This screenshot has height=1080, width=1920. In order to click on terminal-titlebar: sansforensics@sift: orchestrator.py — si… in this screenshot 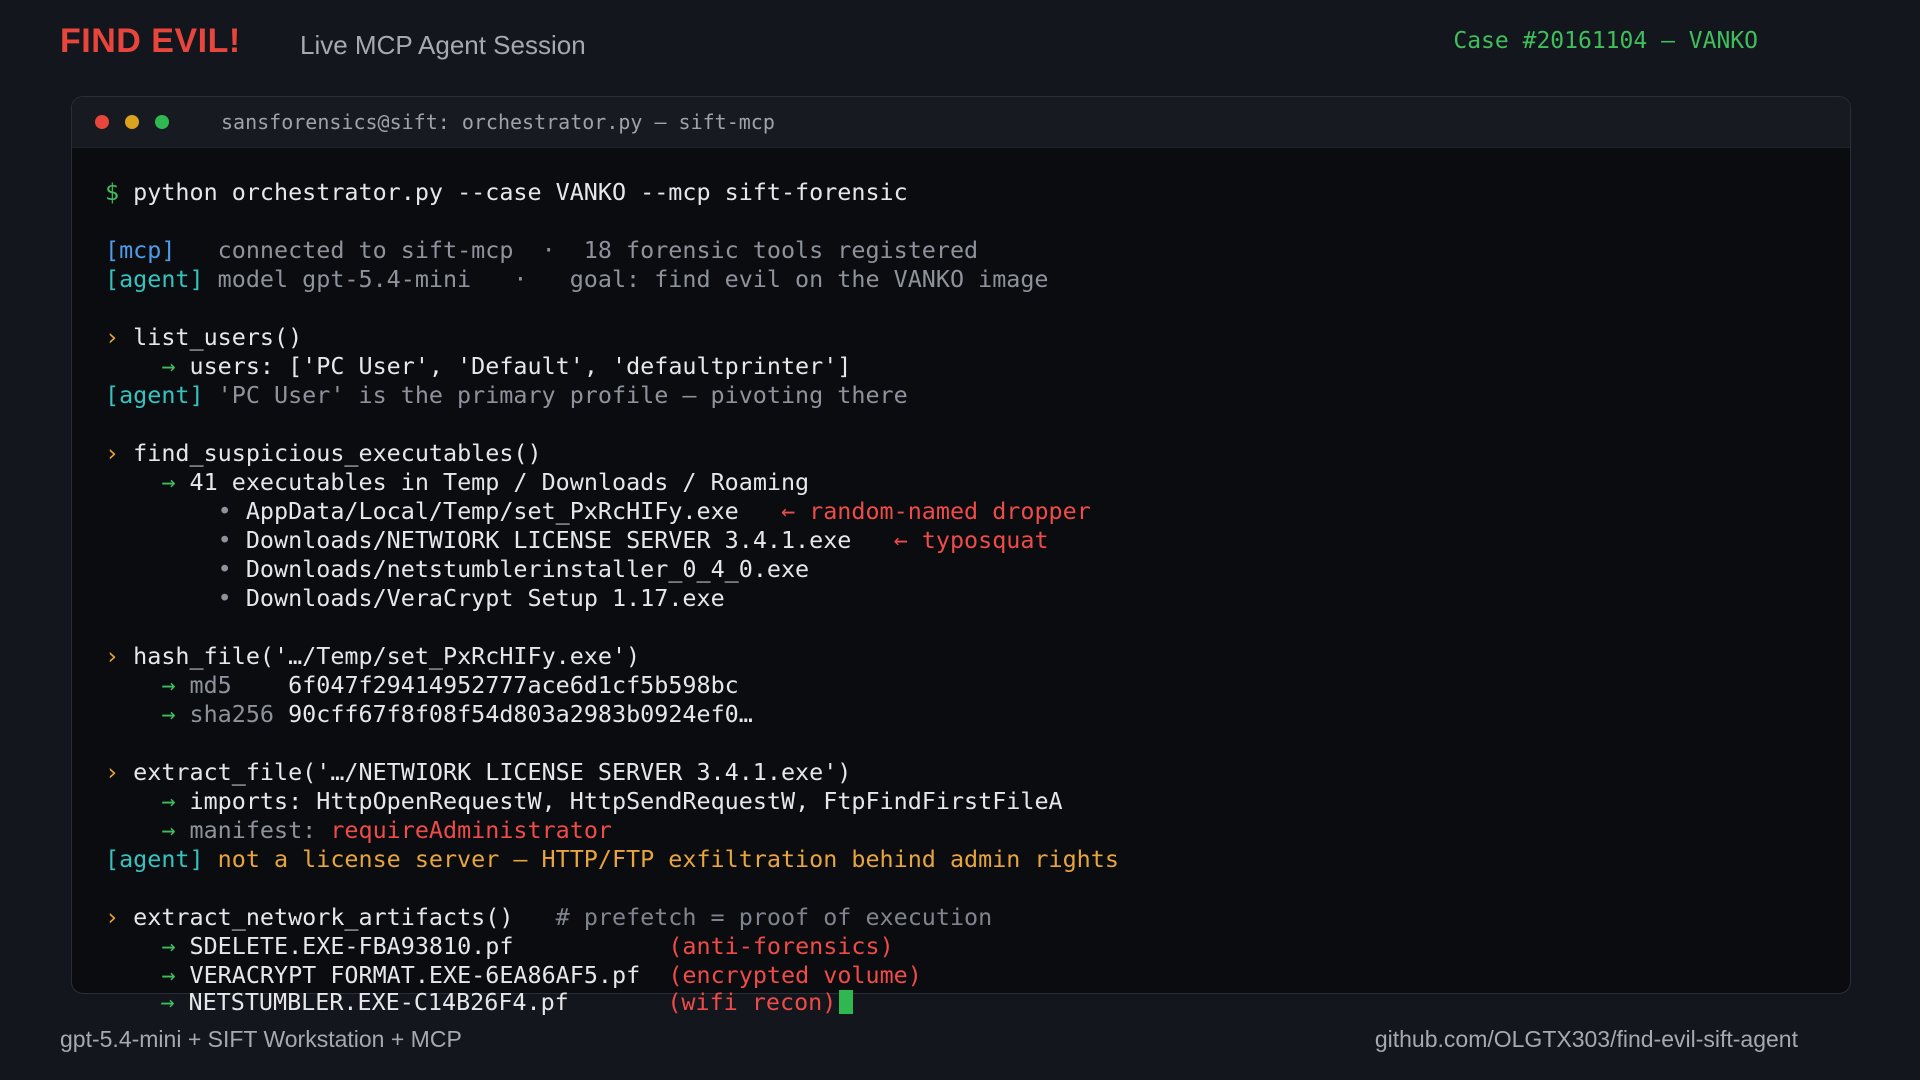, I will do `click(961, 122)`.